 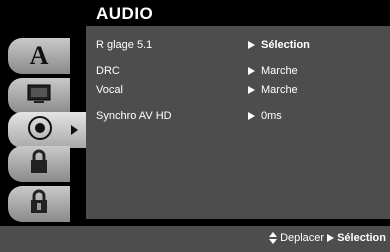 What do you see at coordinates (109, 90) in the screenshot?
I see `menu-item-label: Vocal` at bounding box center [109, 90].